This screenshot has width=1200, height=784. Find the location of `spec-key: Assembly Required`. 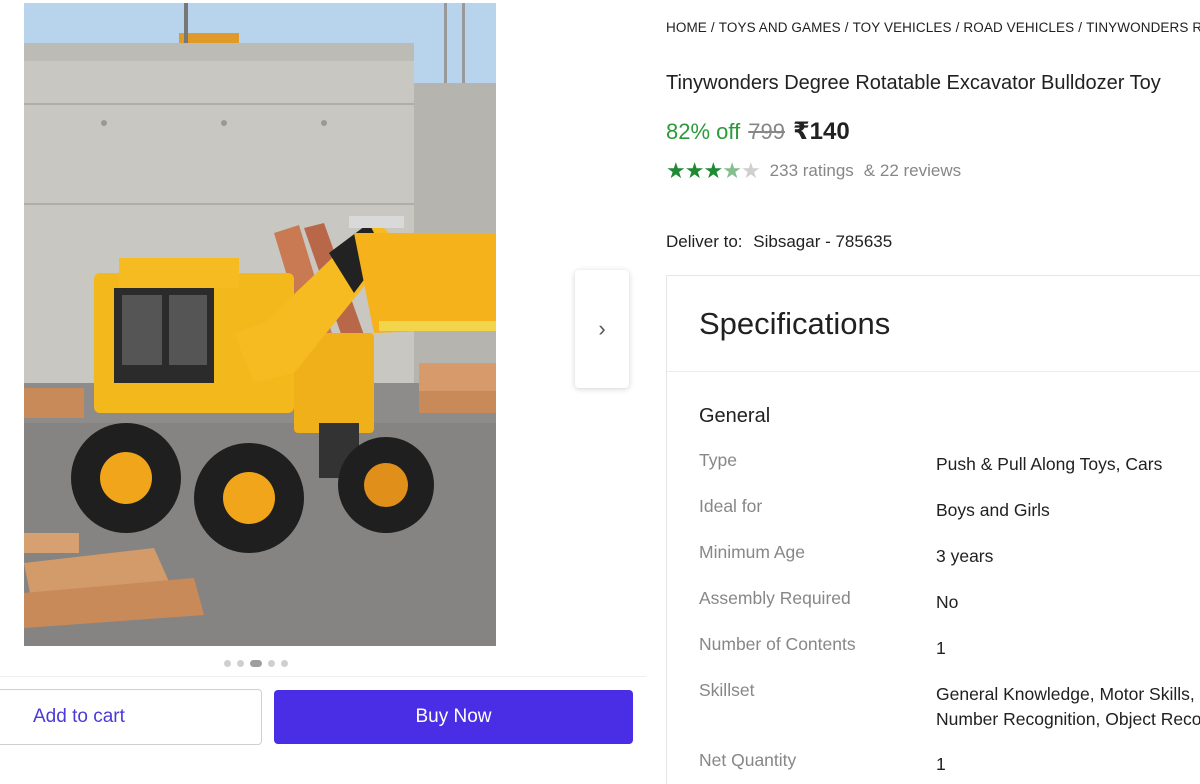

spec-key: Assembly Required is located at coordinates (775, 598).